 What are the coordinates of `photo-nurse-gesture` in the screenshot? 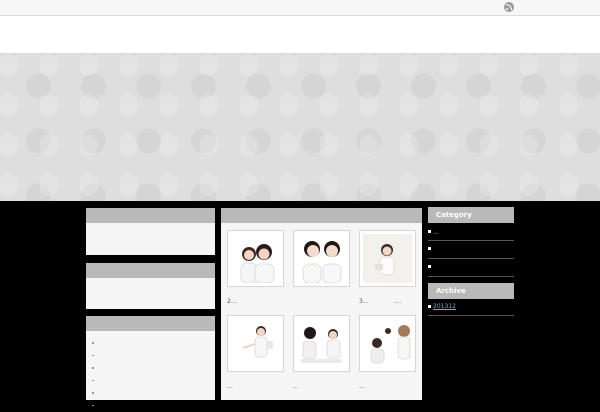 It's located at (255, 343).